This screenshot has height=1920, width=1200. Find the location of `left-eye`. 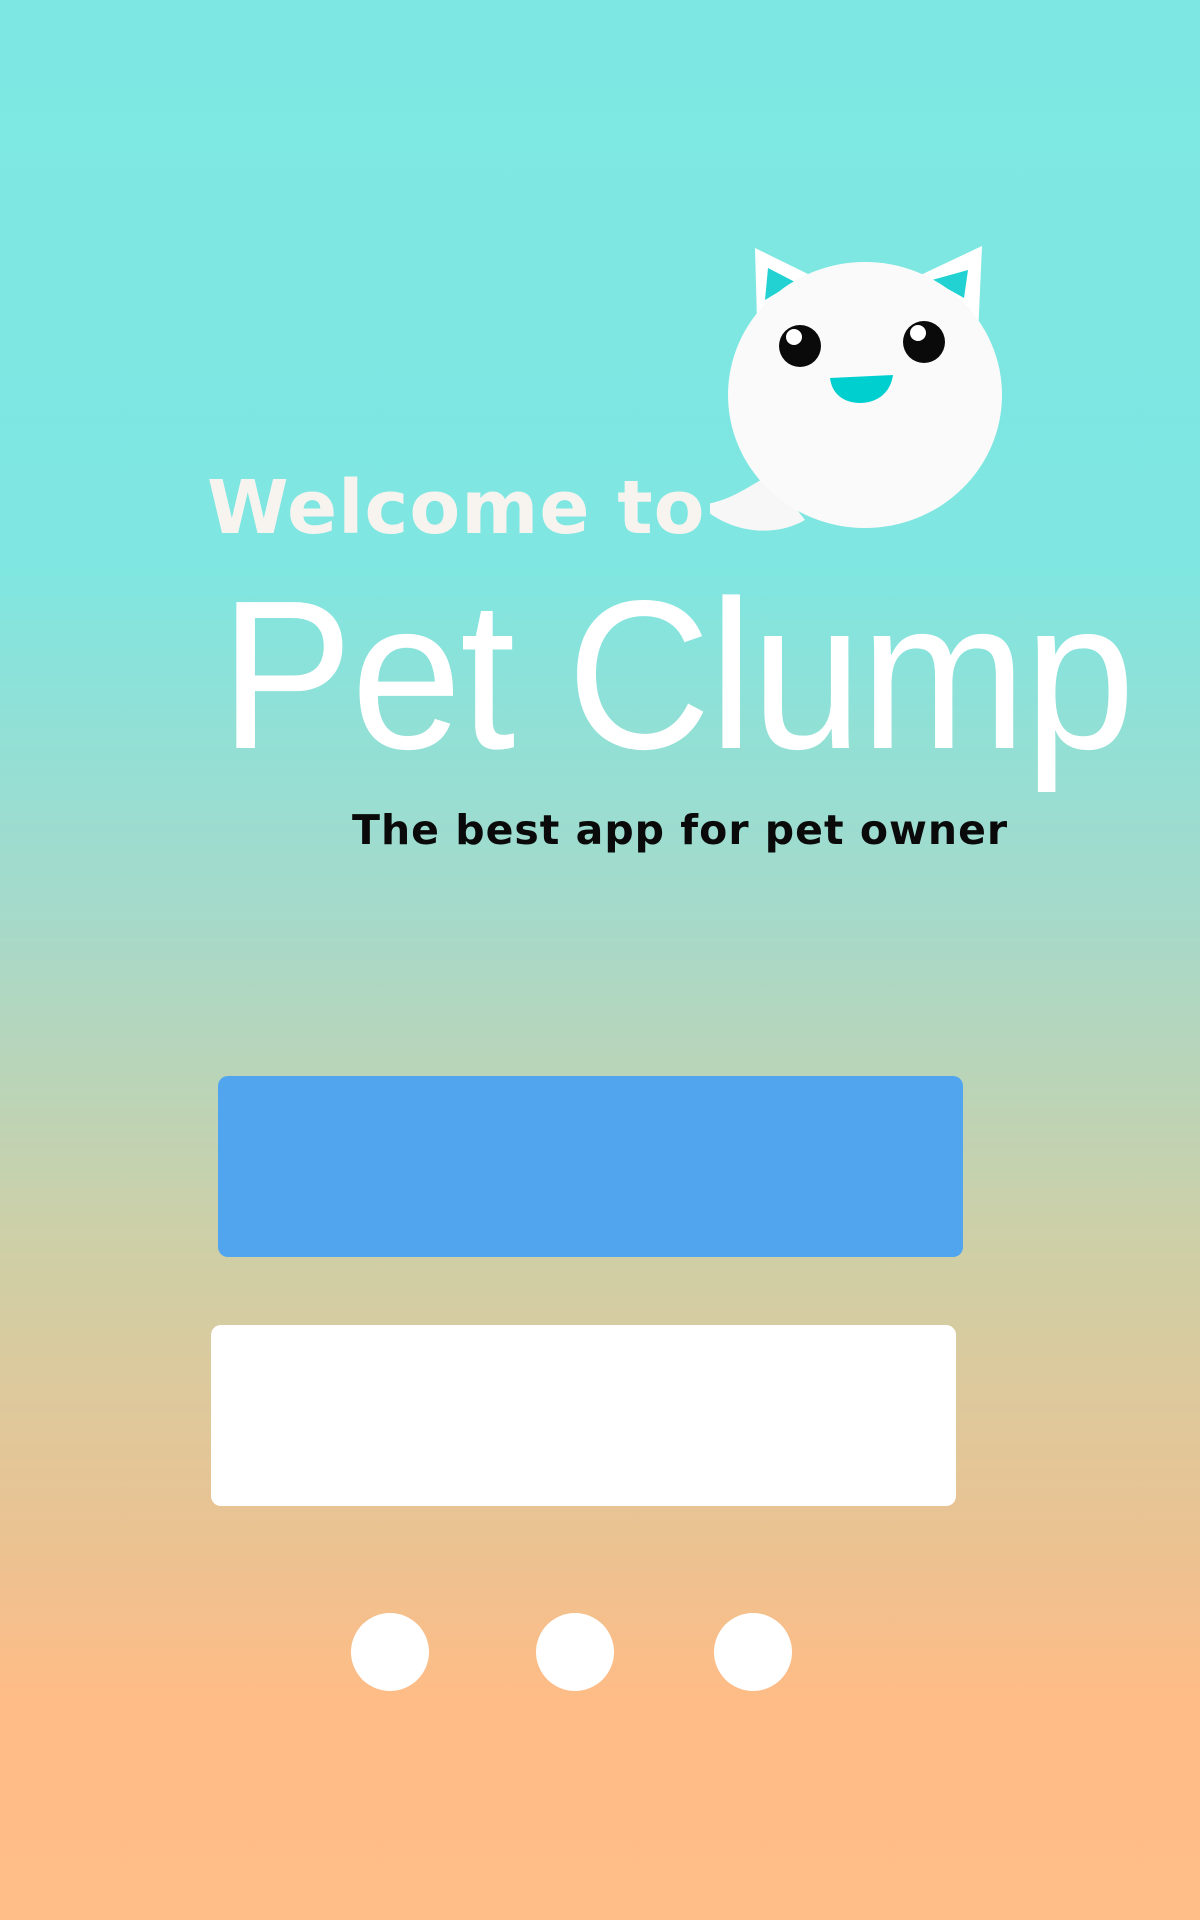

left-eye is located at coordinates (800, 346).